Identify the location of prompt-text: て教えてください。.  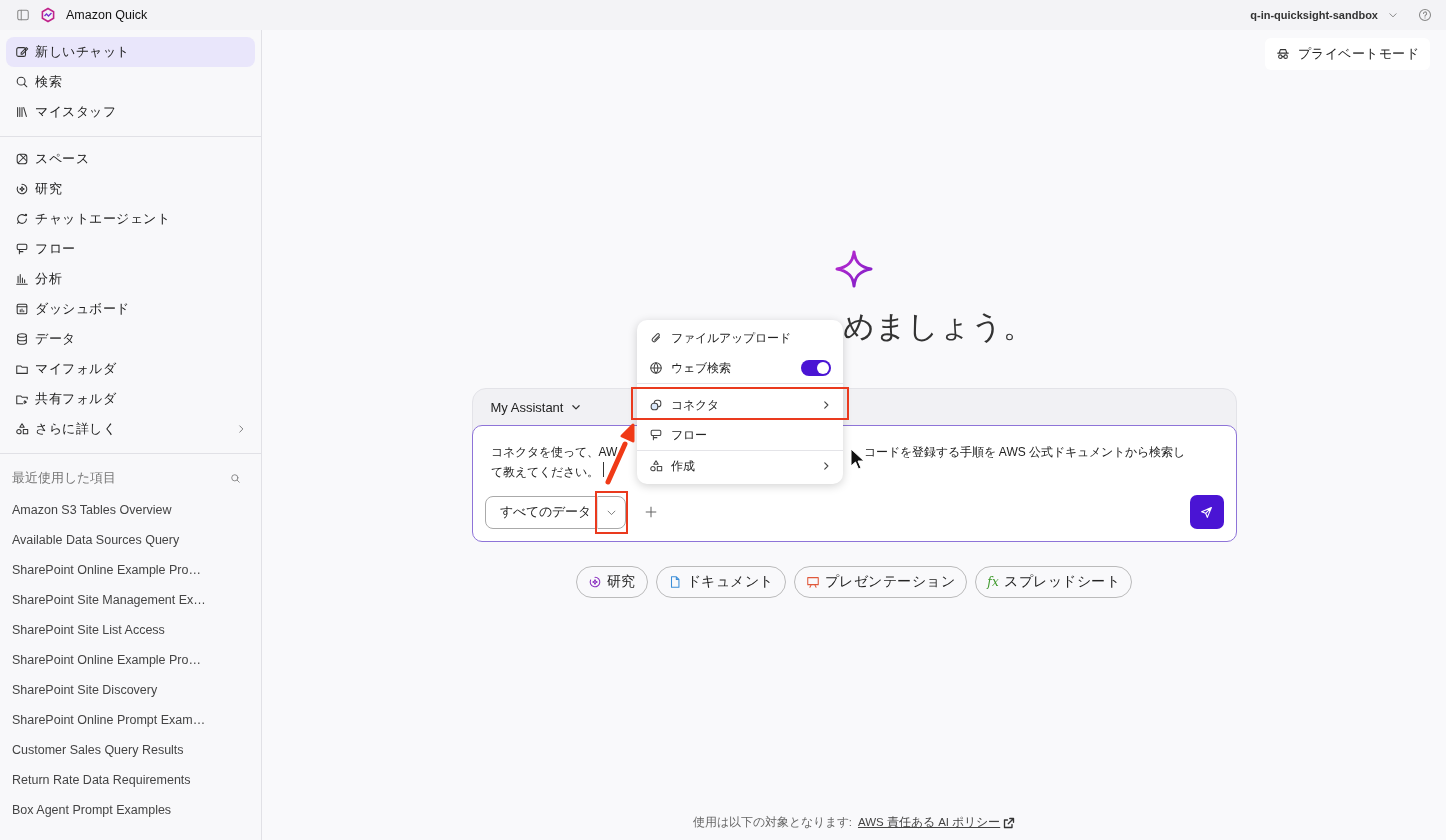
(544, 472).